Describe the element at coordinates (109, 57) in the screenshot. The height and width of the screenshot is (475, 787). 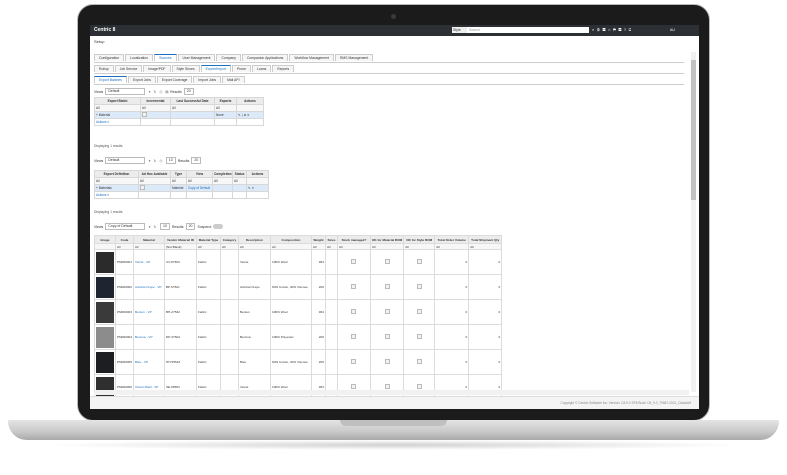
I see `tab-configuration: Configuration` at that location.